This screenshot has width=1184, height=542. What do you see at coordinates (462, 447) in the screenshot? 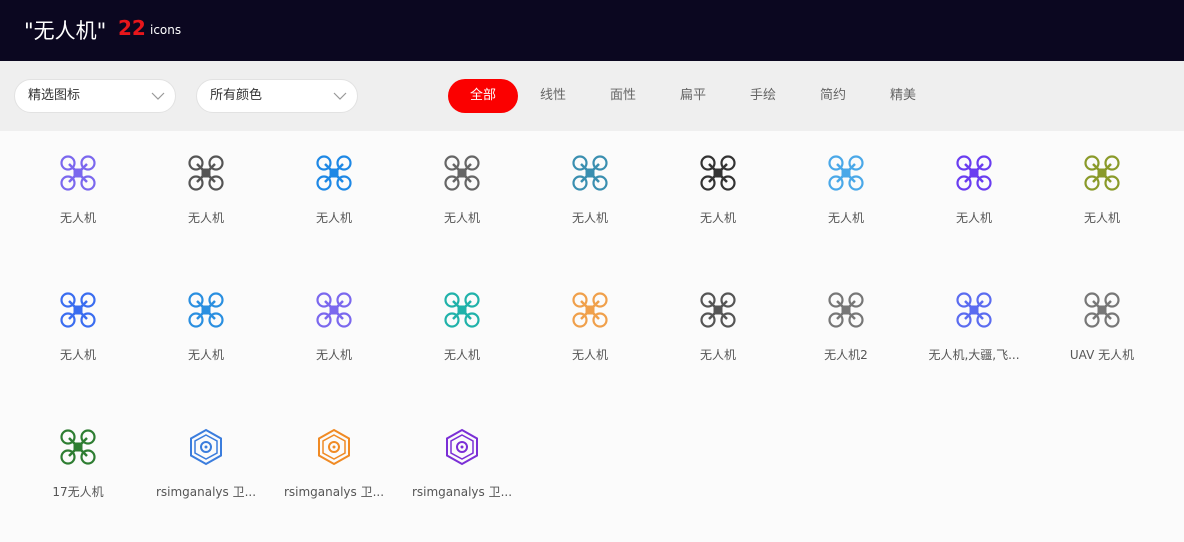
I see `hexagon-purple-icon` at bounding box center [462, 447].